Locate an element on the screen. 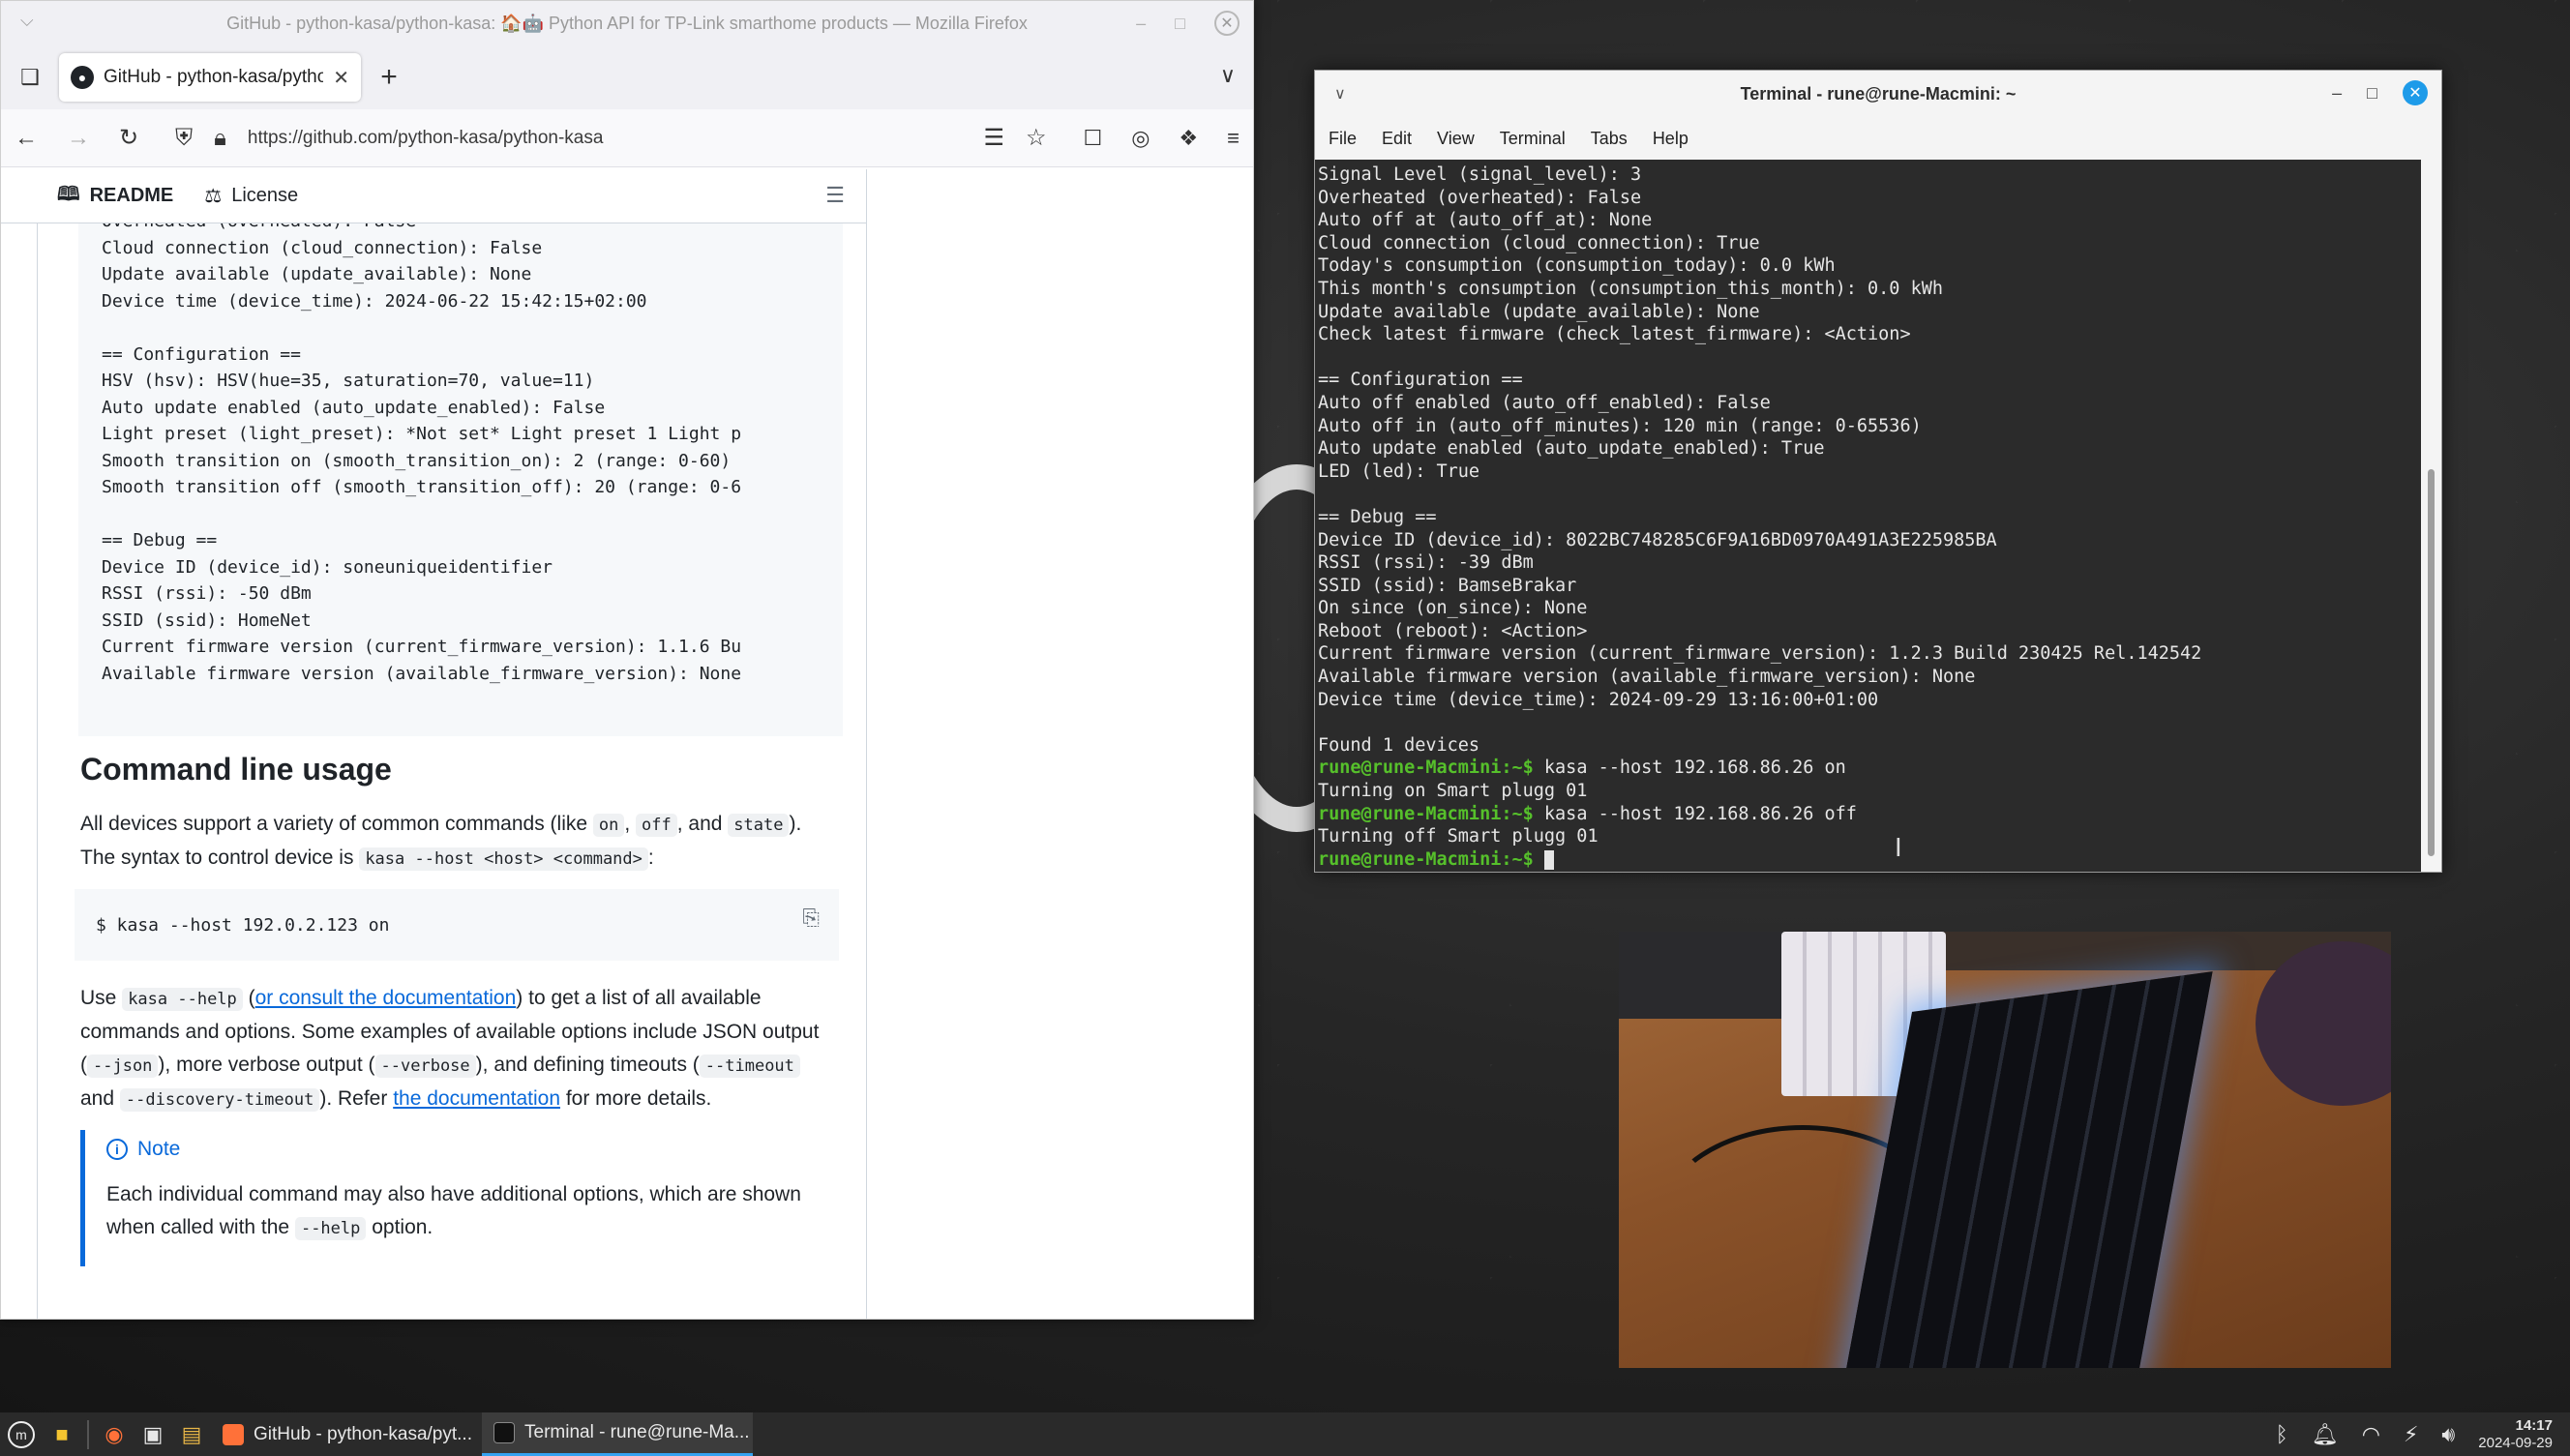 This screenshot has width=2570, height=1456. text-cursor is located at coordinates (1549, 859).